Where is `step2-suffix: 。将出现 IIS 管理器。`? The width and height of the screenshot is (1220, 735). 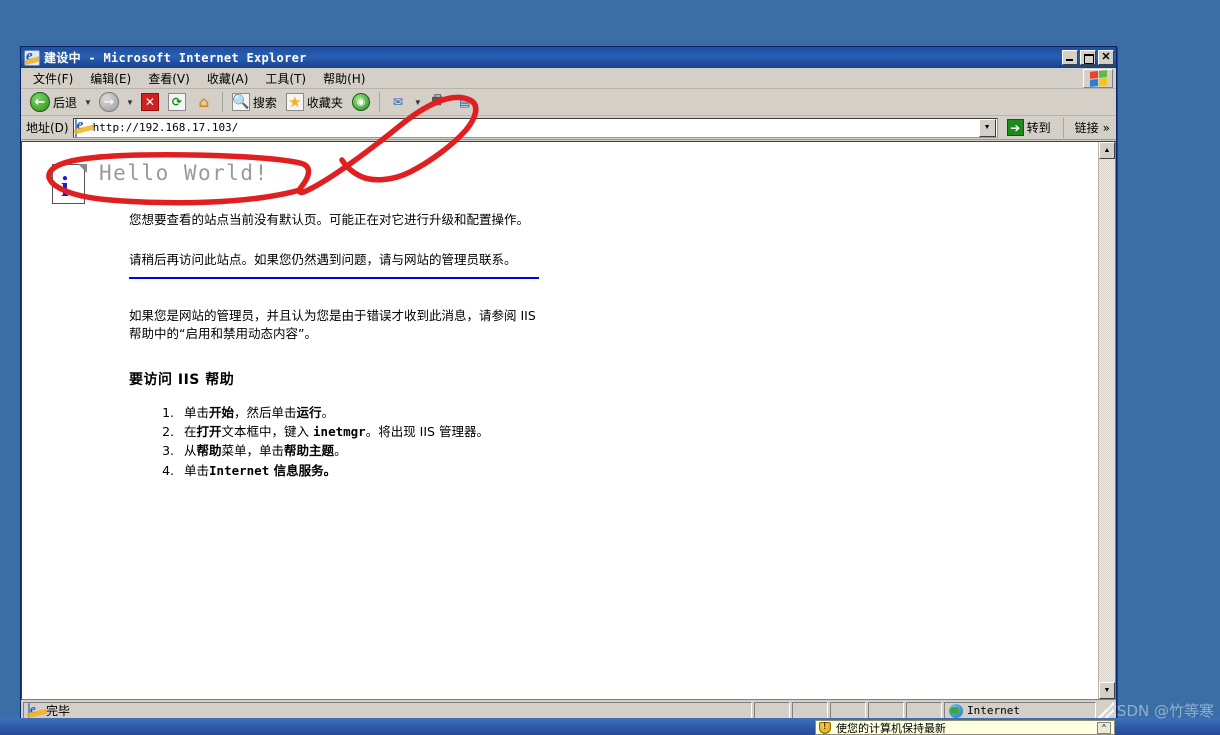 step2-suffix: 。将出现 IIS 管理器。 is located at coordinates (427, 431).